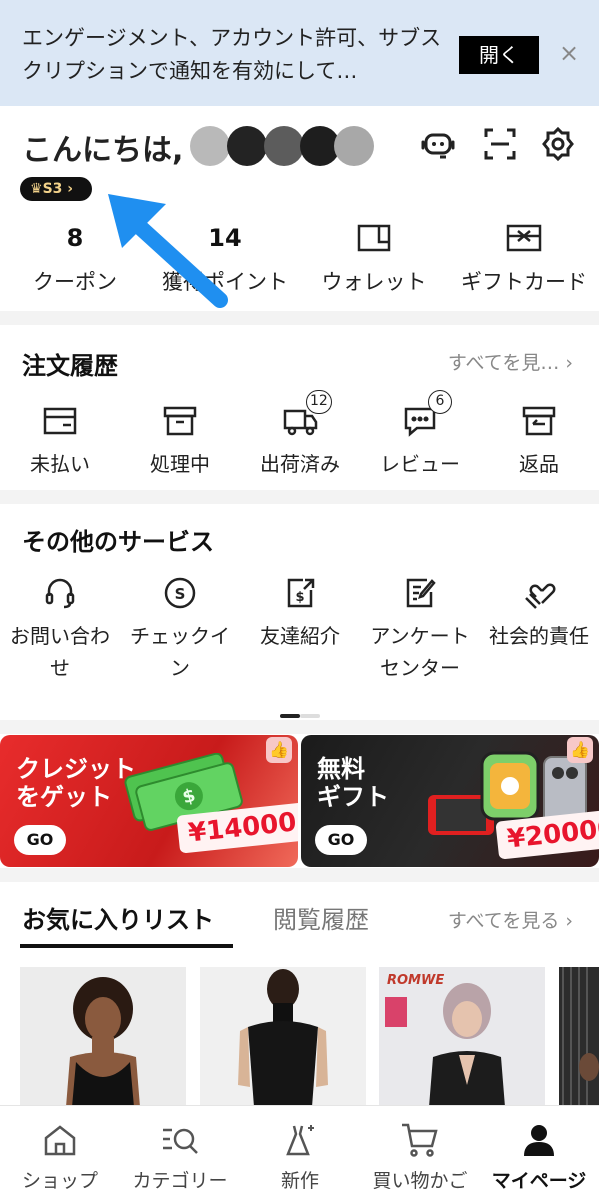  I want to click on service-social-responsibility: 社会的責任, so click(539, 613).